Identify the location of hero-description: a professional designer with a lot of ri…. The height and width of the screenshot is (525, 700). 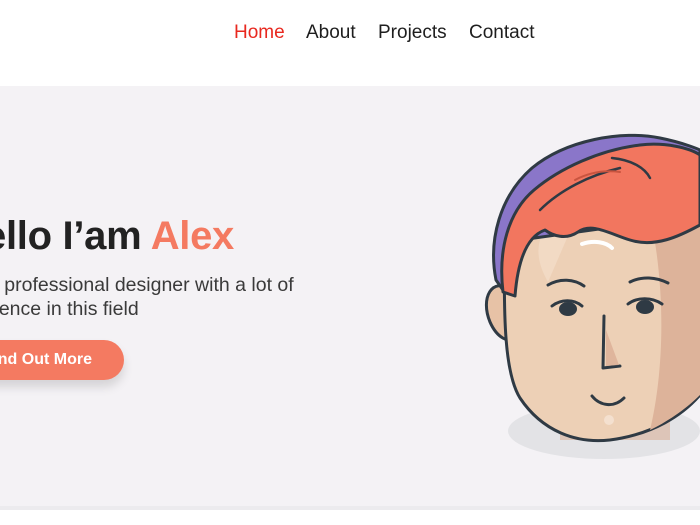
(164, 297).